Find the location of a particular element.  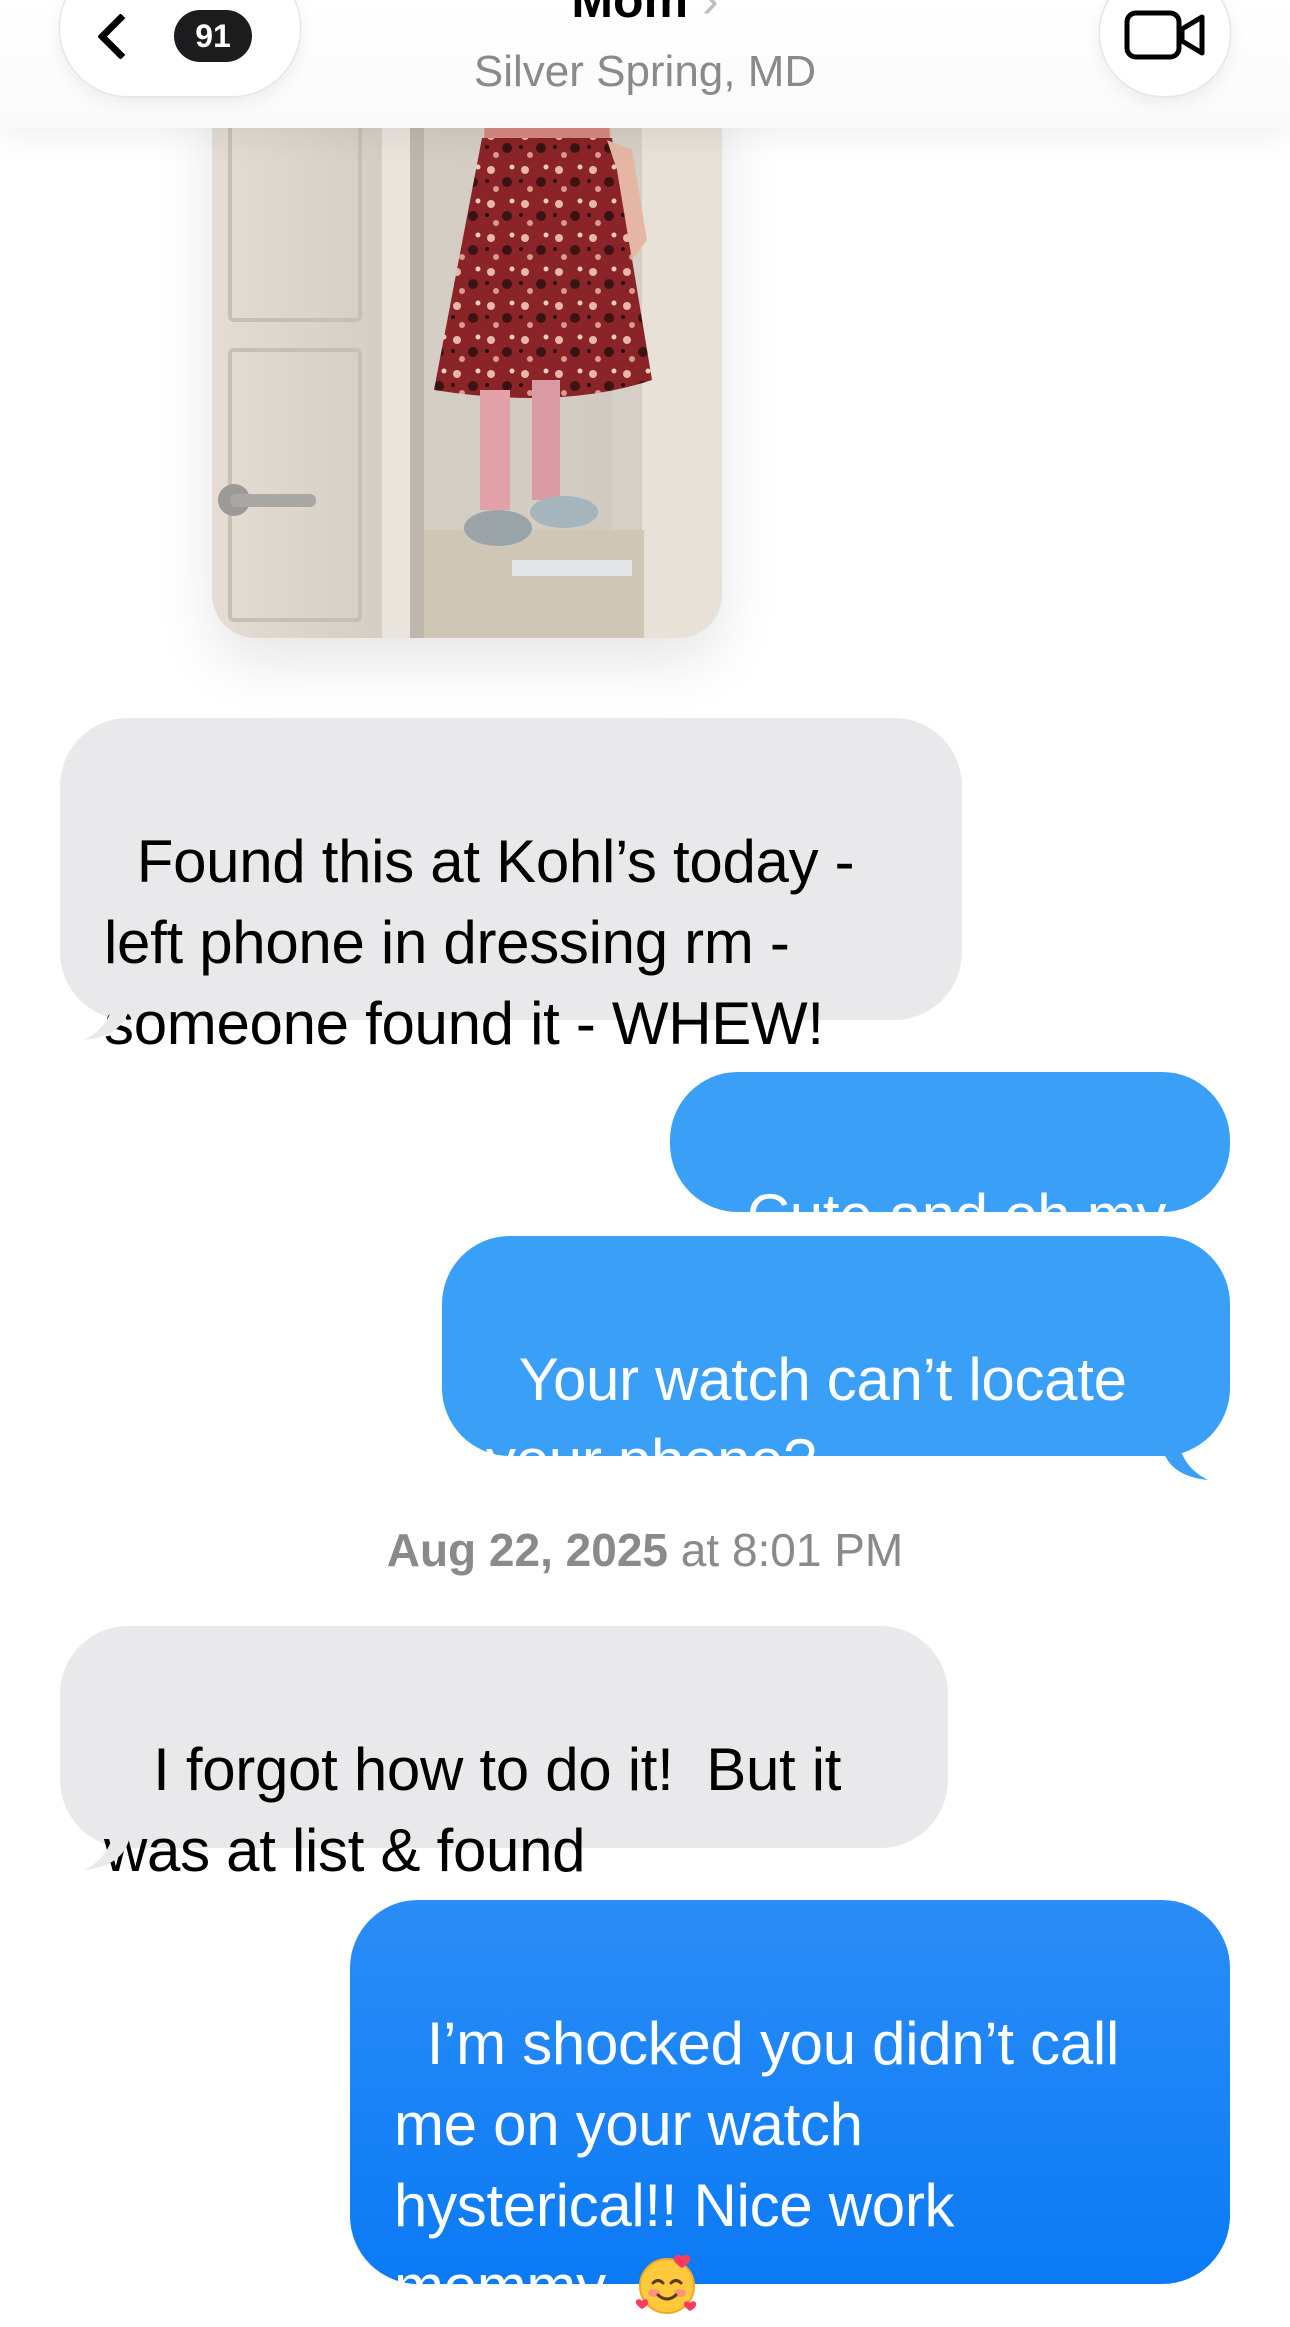

photo-image is located at coordinates (467, 349).